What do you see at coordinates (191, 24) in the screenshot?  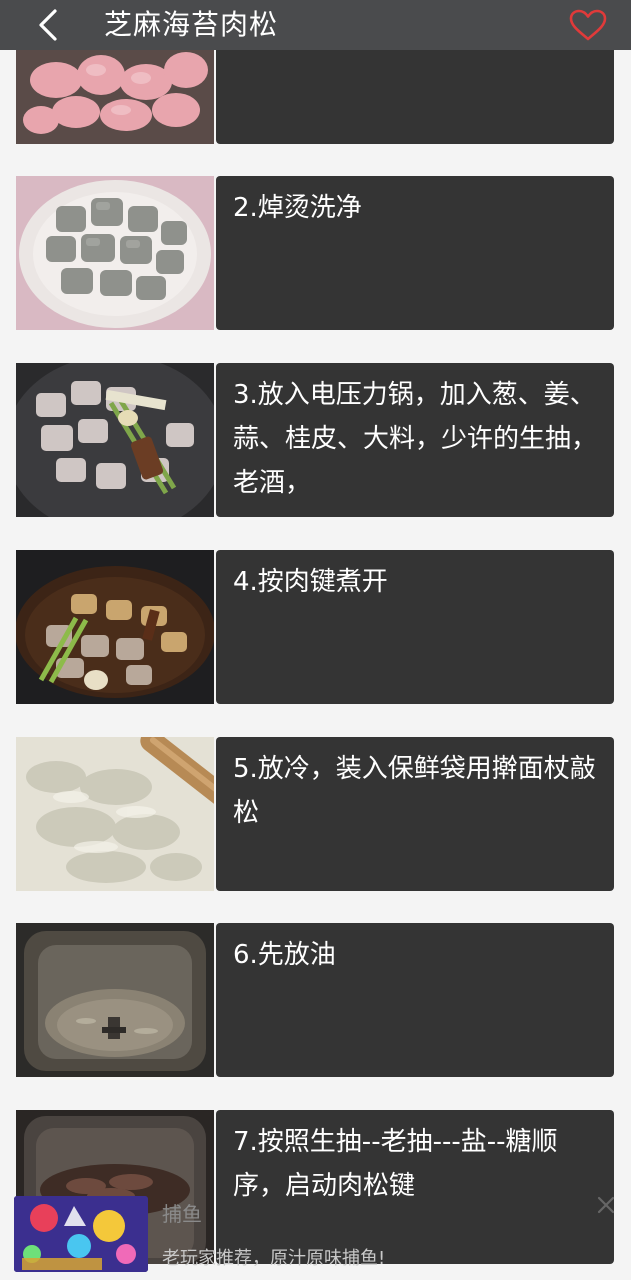 I see `page-title: 芝麻海苔肉松` at bounding box center [191, 24].